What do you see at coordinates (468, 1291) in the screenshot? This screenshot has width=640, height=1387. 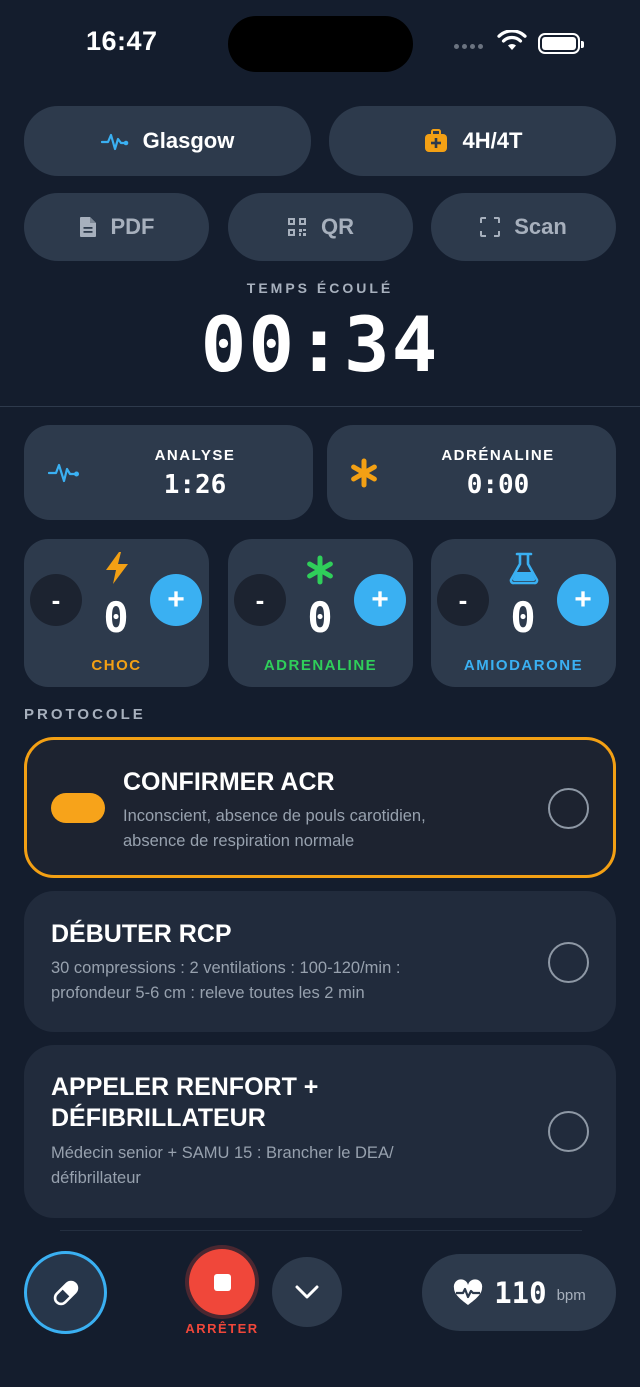 I see `heart-pulse-icon` at bounding box center [468, 1291].